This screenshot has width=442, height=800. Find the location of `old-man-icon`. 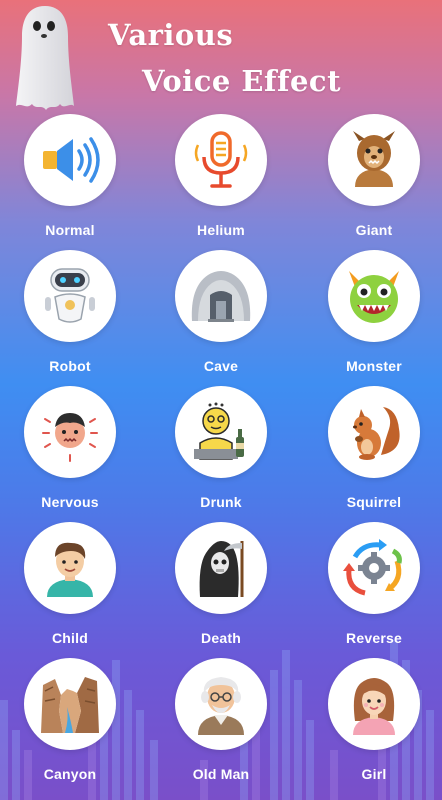

old-man-icon is located at coordinates (221, 706).